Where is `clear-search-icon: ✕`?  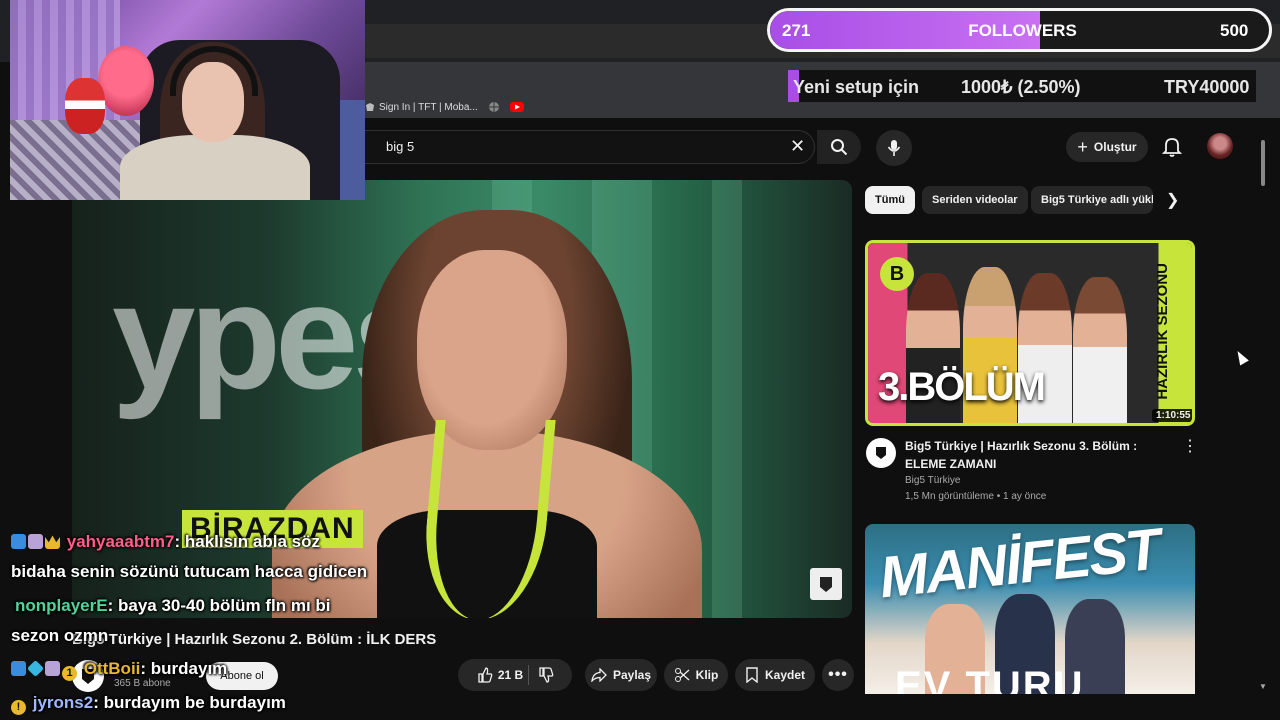 clear-search-icon: ✕ is located at coordinates (797, 146).